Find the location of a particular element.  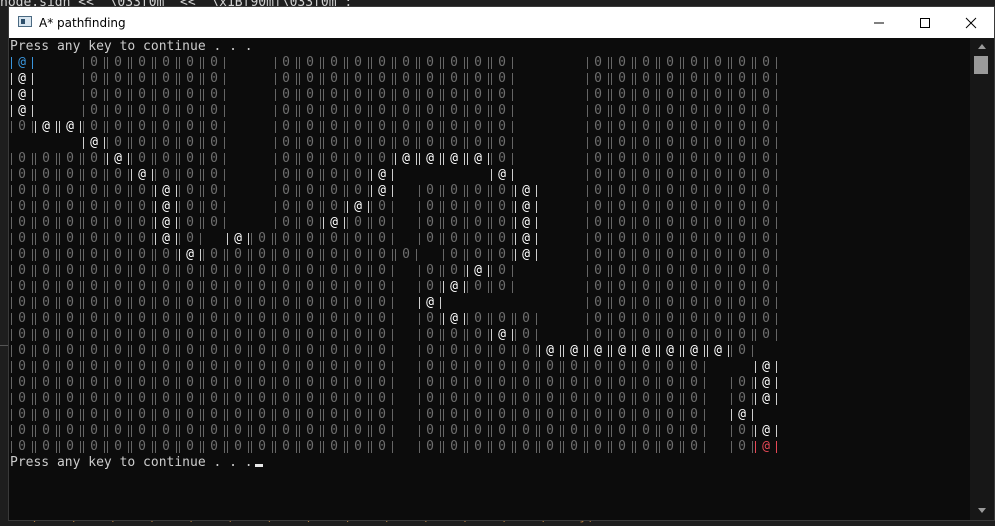

close-button is located at coordinates (971, 22).